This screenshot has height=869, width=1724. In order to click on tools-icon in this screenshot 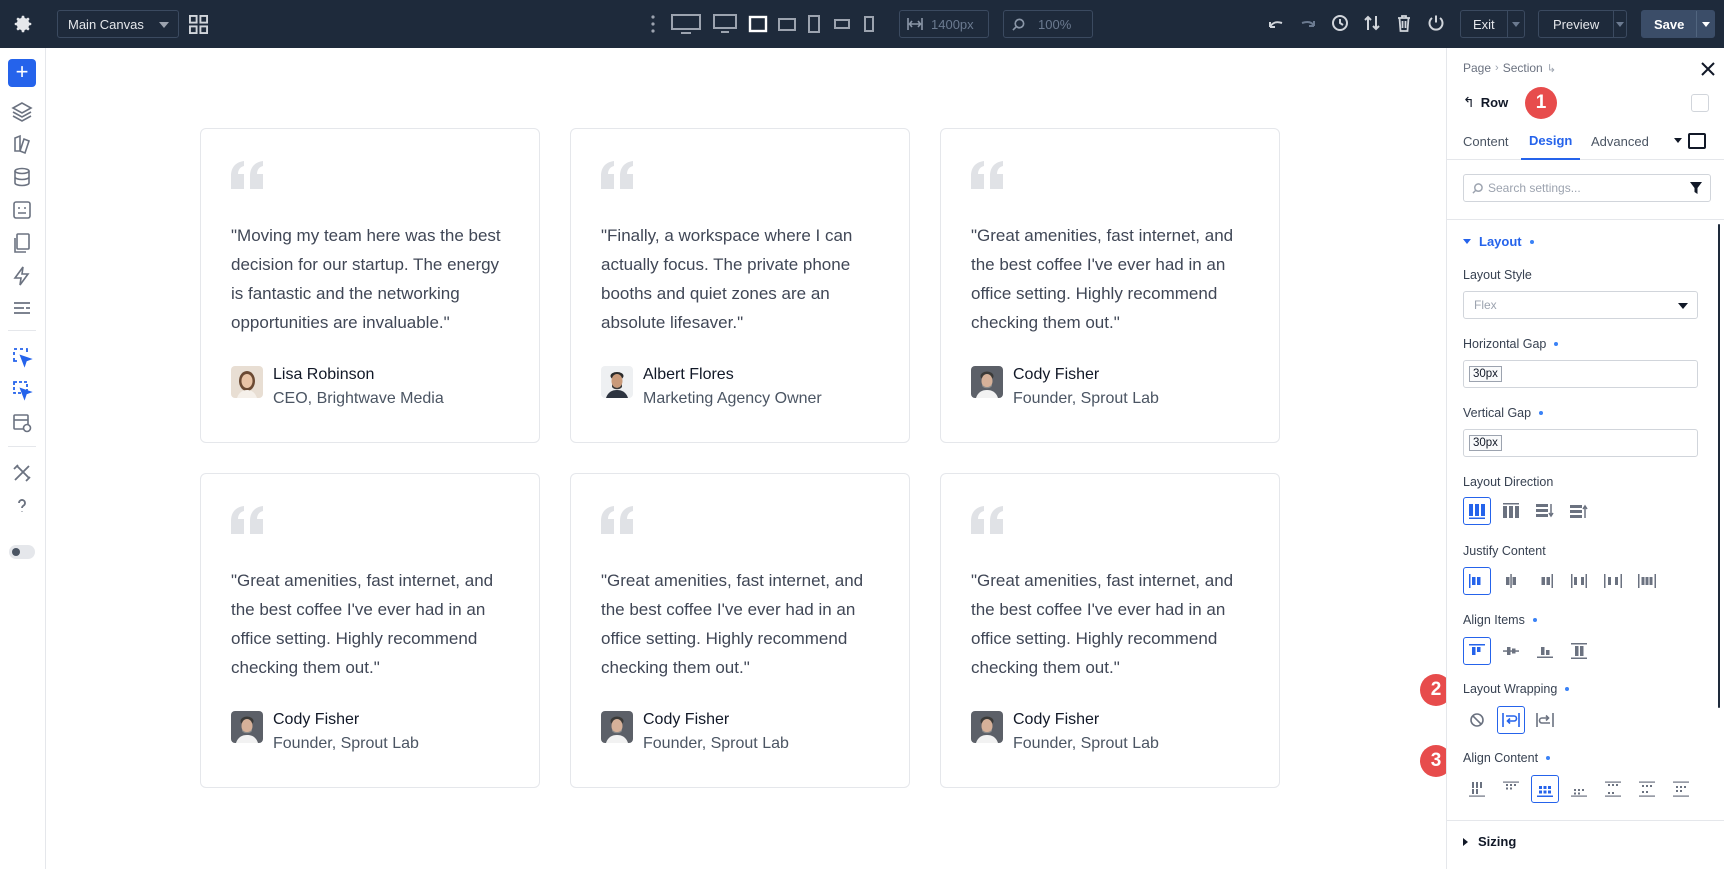, I will do `click(22, 473)`.